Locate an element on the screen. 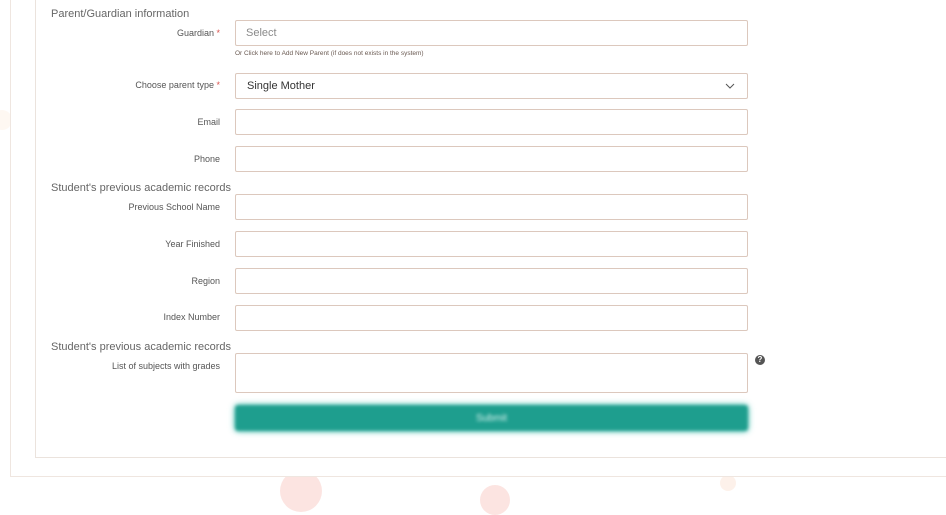  region-label: Region is located at coordinates (205, 281).